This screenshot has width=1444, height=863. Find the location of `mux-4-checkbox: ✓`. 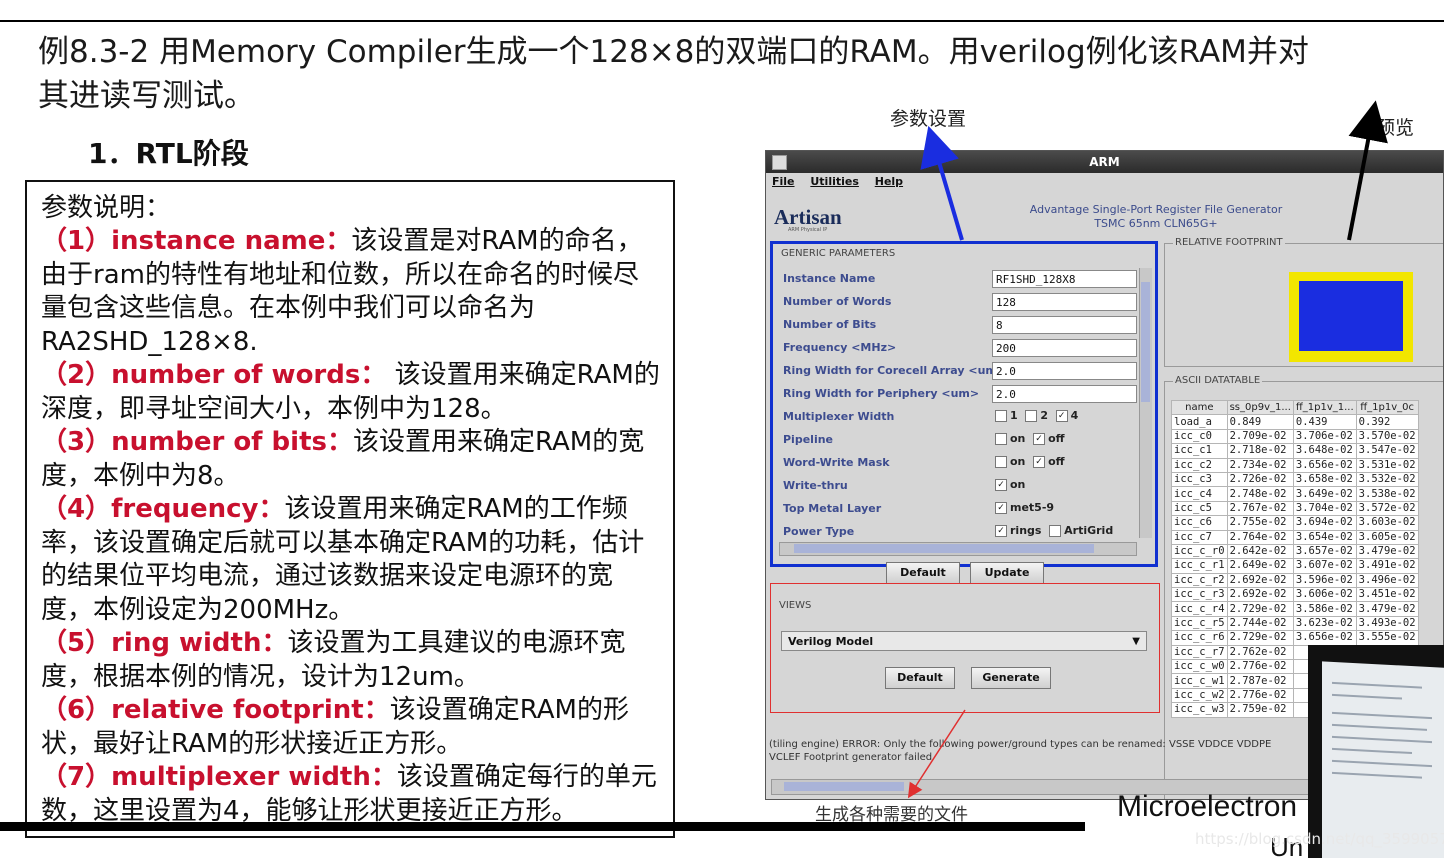

mux-4-checkbox: ✓ is located at coordinates (1061, 416).